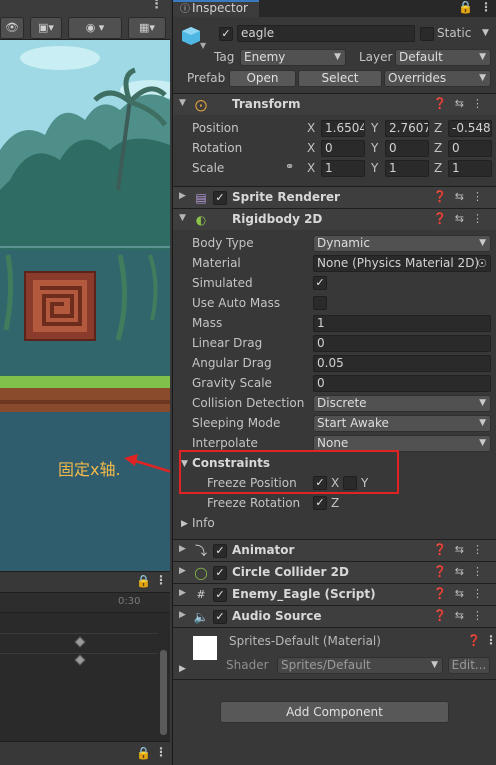  Describe the element at coordinates (286, 197) in the screenshot. I see `sprite-renderer-title: Sprite Renderer` at that location.